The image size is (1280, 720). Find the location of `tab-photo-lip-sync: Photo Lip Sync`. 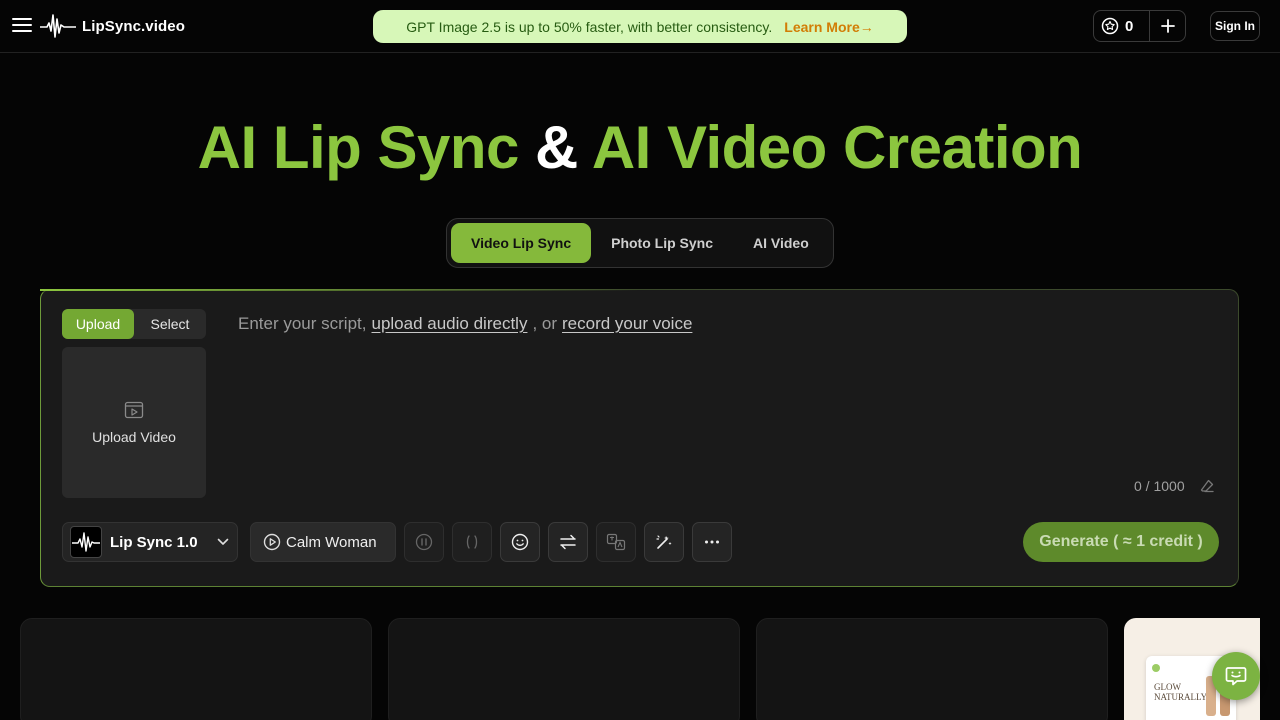

tab-photo-lip-sync: Photo Lip Sync is located at coordinates (662, 243).